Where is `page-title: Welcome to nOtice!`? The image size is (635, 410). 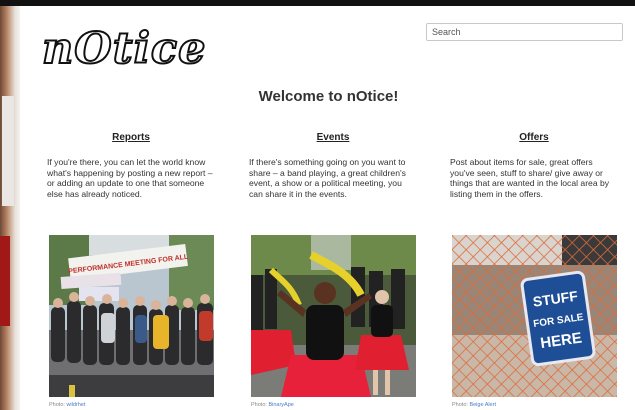 page-title: Welcome to nOtice! is located at coordinates (328, 96).